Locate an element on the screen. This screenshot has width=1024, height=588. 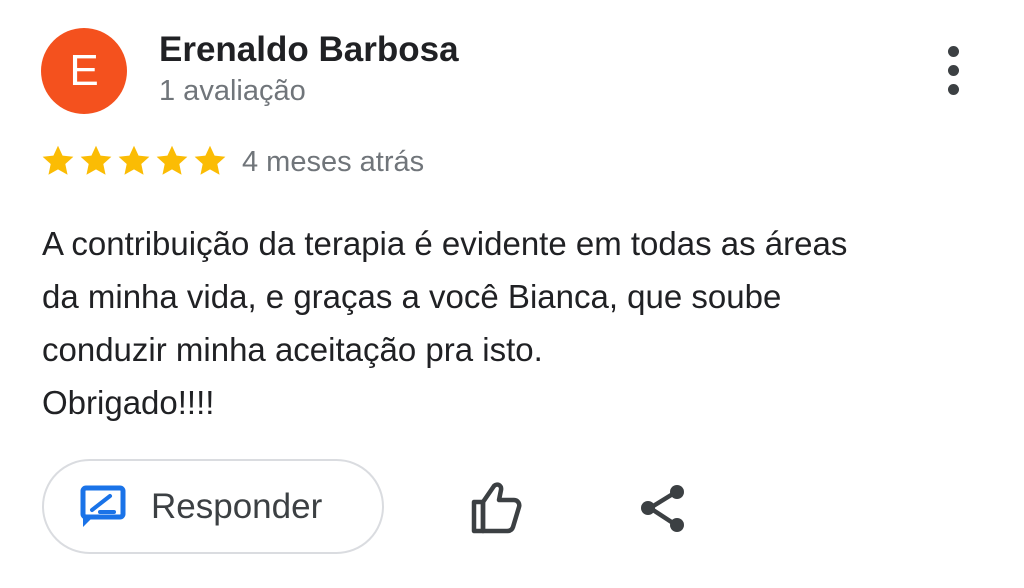
thumb-up-icon is located at coordinates (496, 508).